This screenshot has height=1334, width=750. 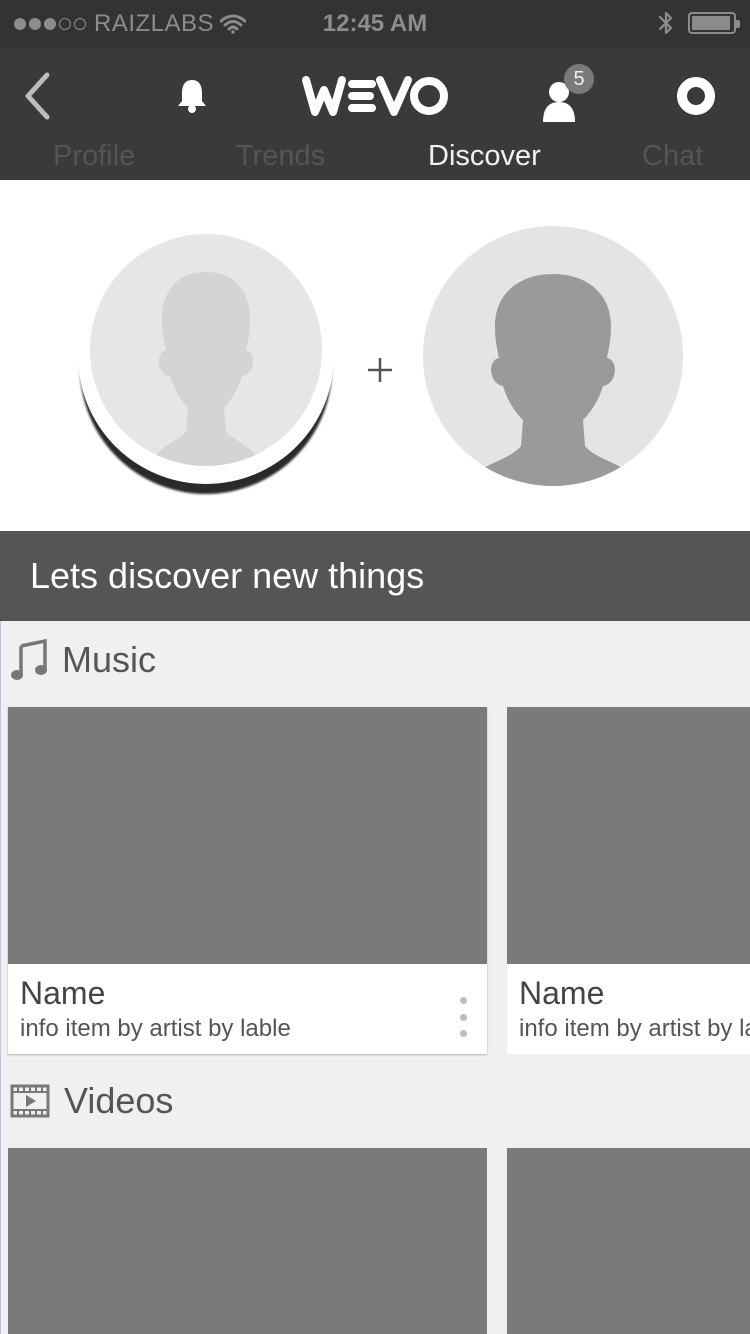 I want to click on bell-icon, so click(x=192, y=96).